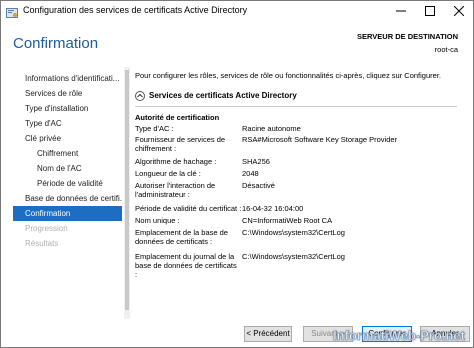  I want to click on configure-button: Configurer, so click(387, 334).